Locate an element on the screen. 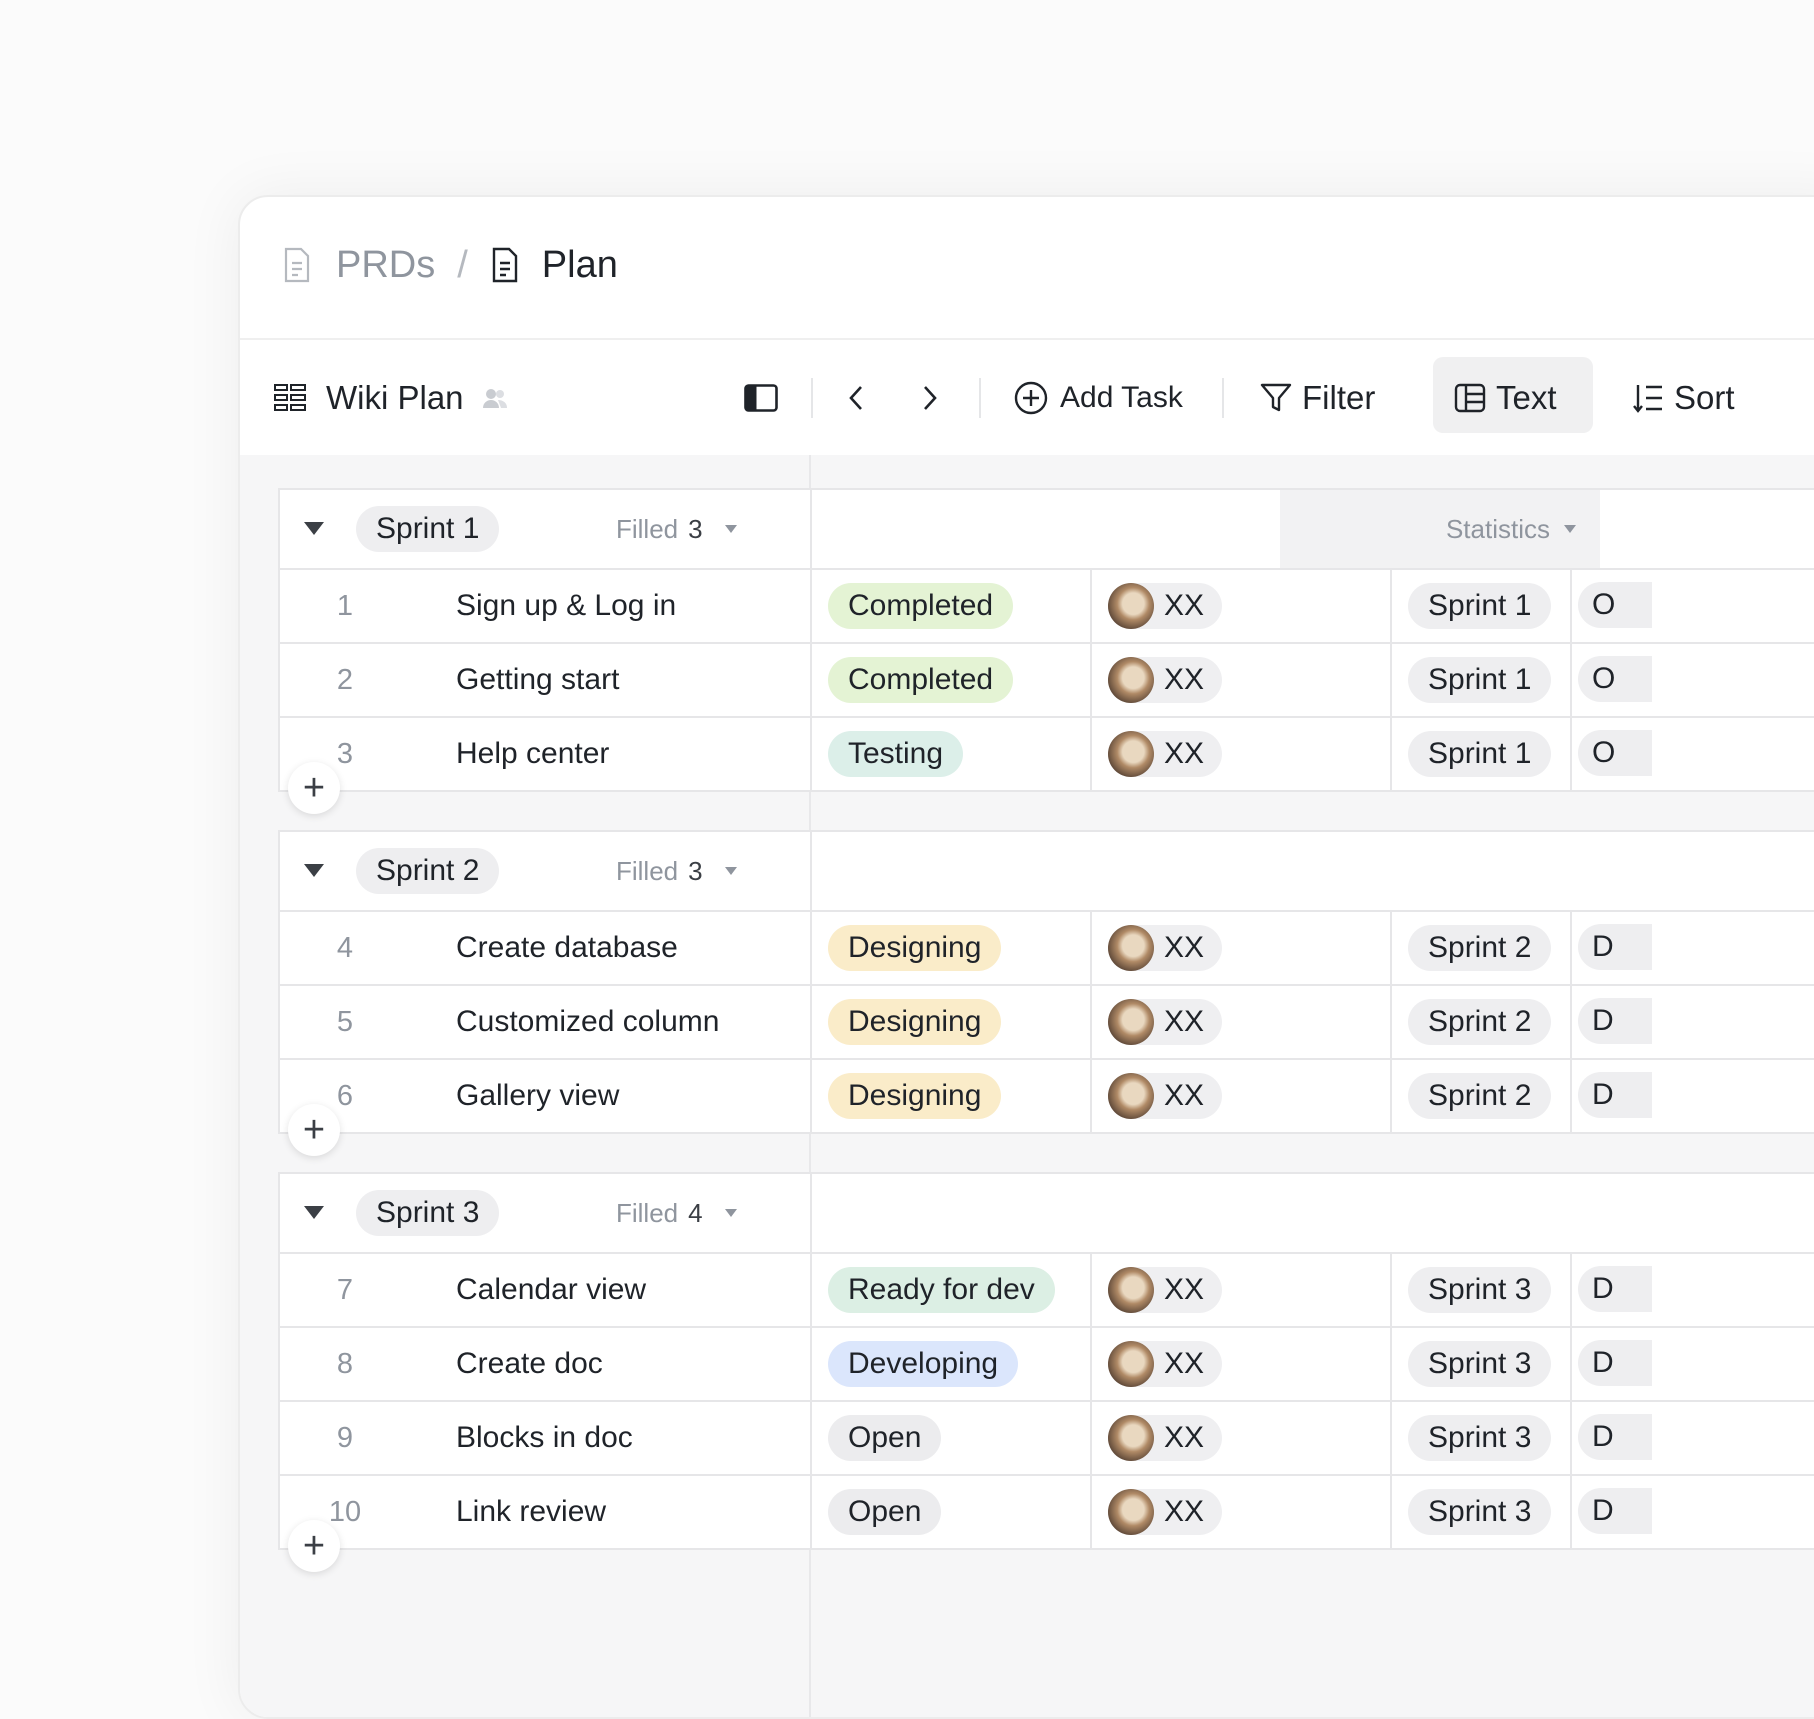 The image size is (1814, 1719). view-switcher: Wiki Plan is located at coordinates (391, 397).